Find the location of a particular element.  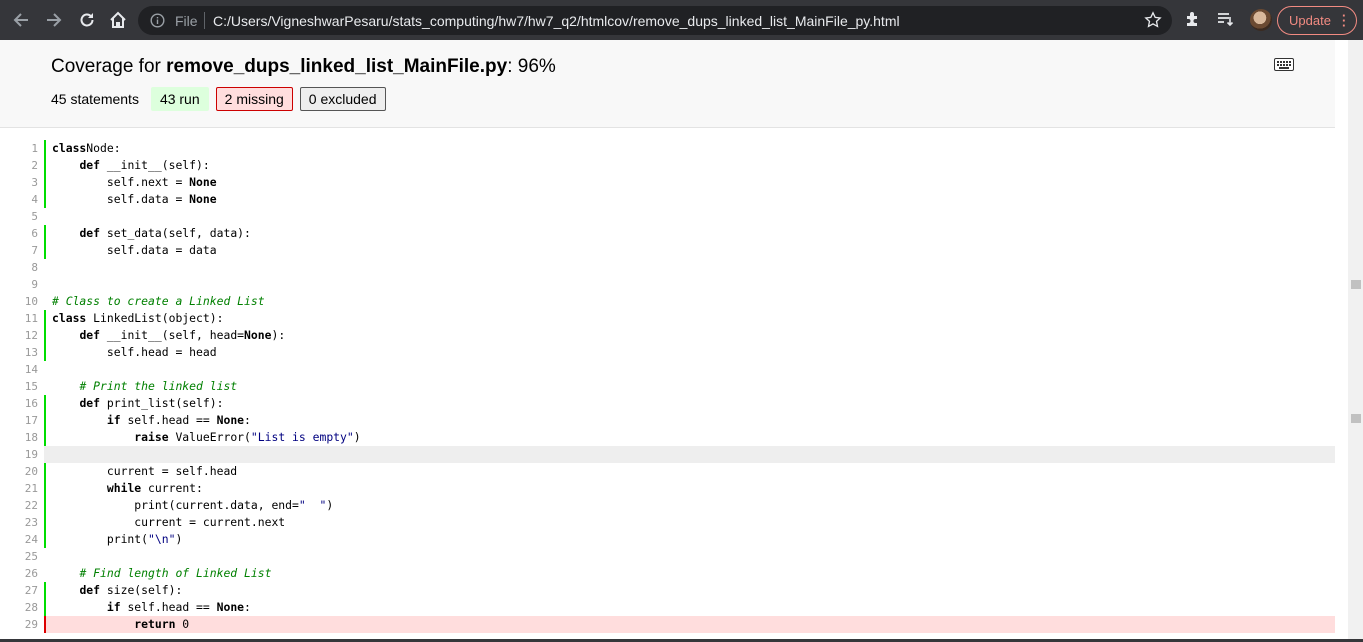

extensions-icon is located at coordinates (1193, 21).